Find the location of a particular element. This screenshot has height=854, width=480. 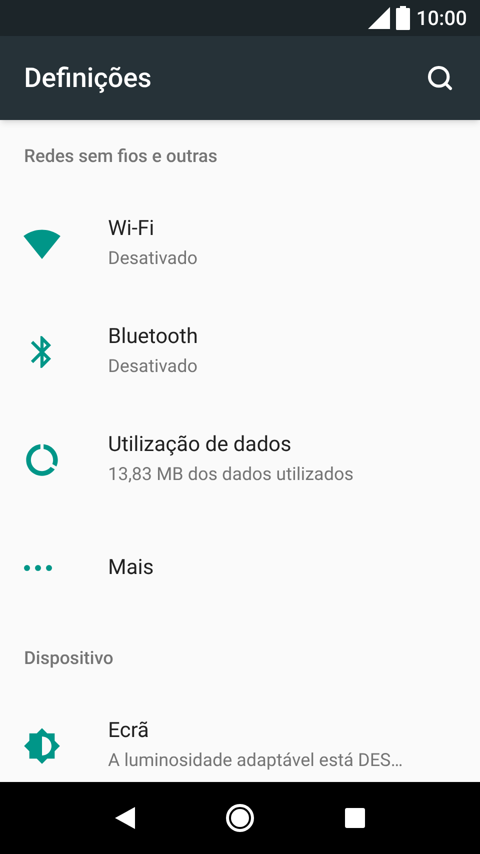

clock: 10:00 is located at coordinates (441, 18).